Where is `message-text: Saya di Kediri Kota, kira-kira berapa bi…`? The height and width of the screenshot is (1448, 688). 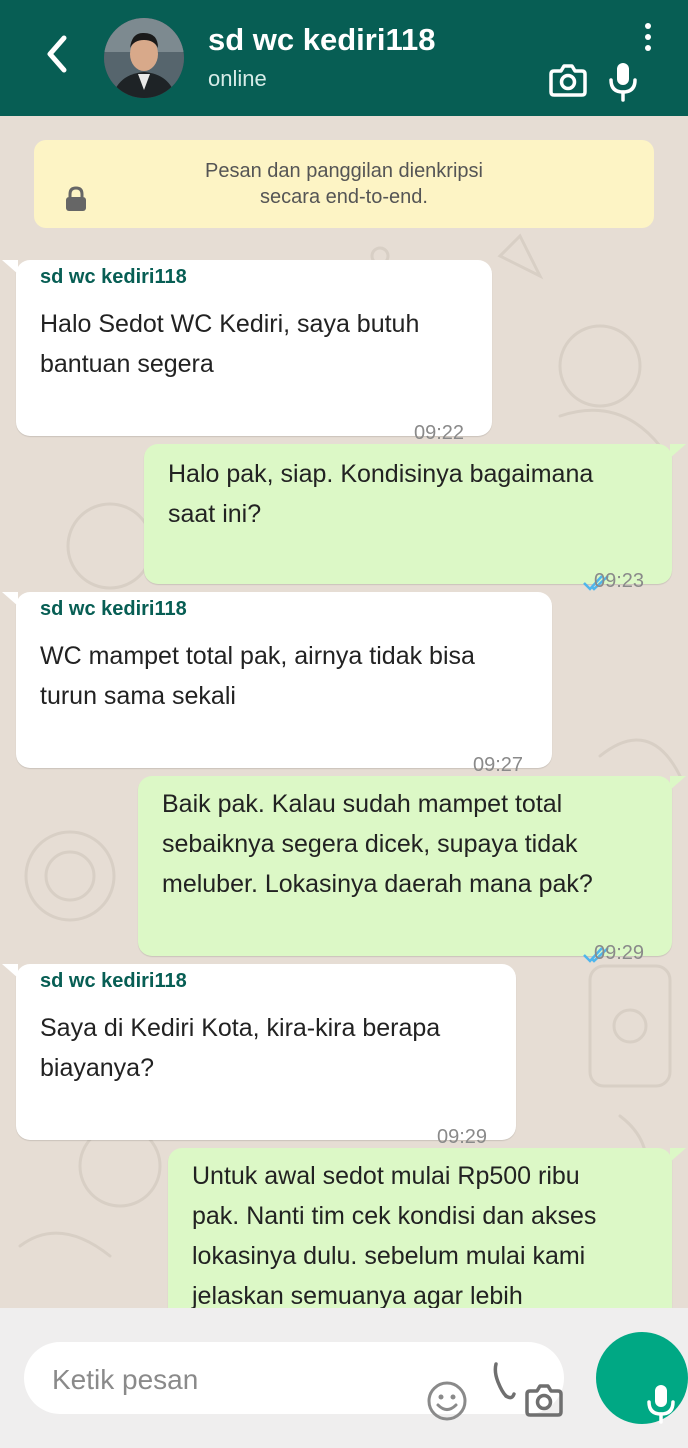
message-text: Saya di Kediri Kota, kira-kira berapa bi… is located at coordinates (240, 1048).